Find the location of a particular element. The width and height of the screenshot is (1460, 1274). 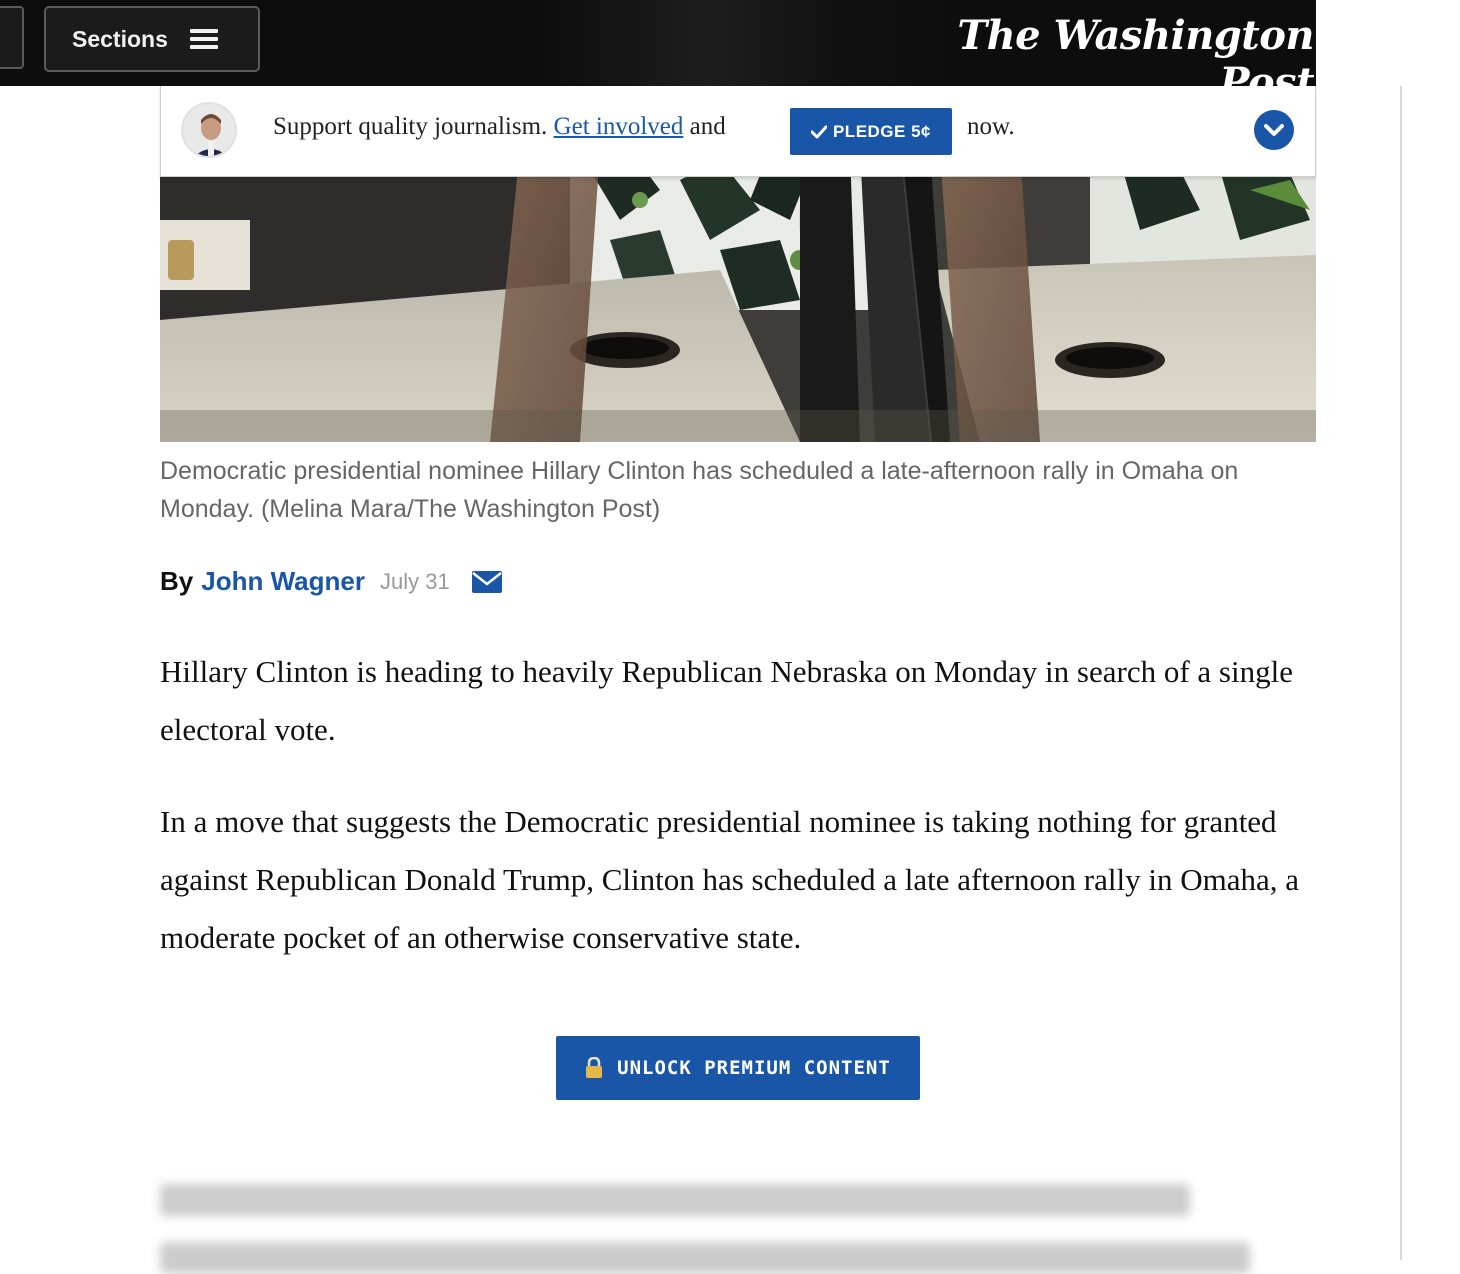

unlock-label: UNLOCK PREMIUM CONTENT is located at coordinates (754, 1068).